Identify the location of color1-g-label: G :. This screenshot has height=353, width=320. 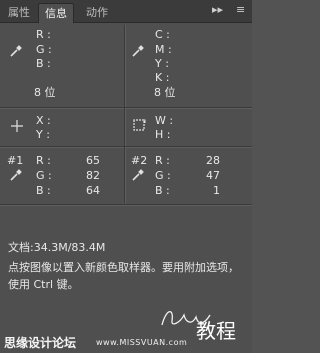
(44, 49).